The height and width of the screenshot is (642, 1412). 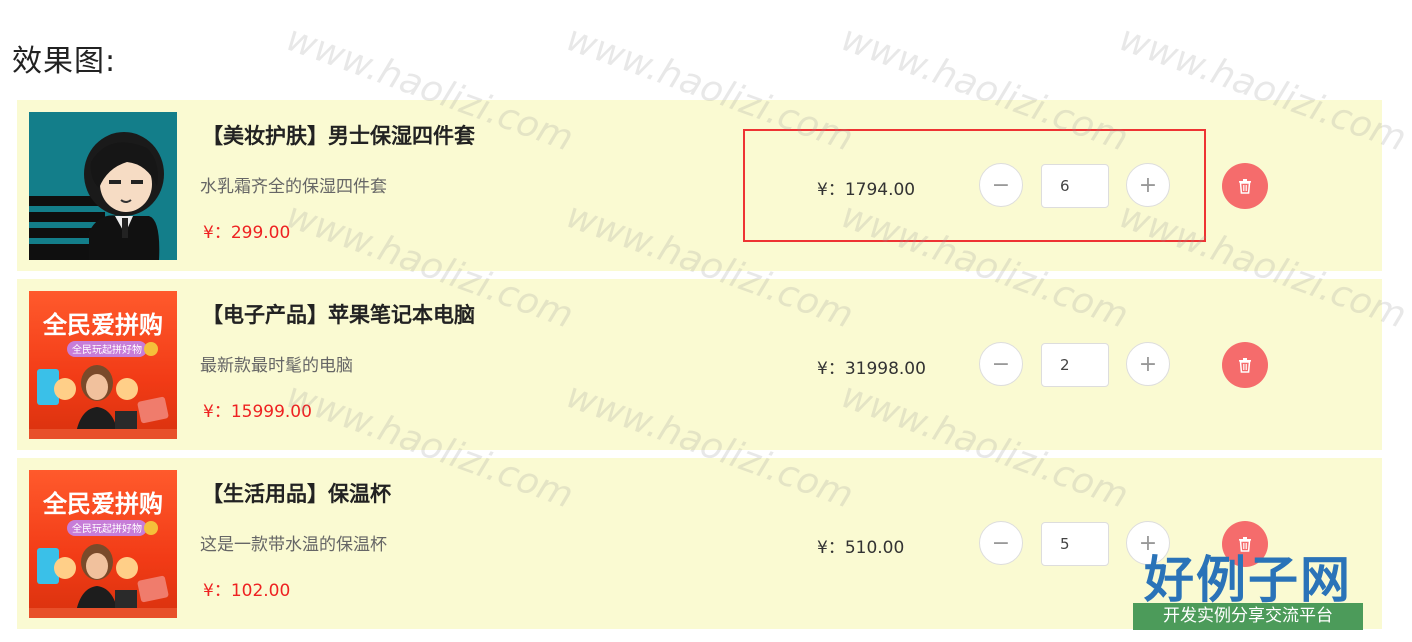 I want to click on product-name: 【生活用品】保温杯, so click(x=296, y=494).